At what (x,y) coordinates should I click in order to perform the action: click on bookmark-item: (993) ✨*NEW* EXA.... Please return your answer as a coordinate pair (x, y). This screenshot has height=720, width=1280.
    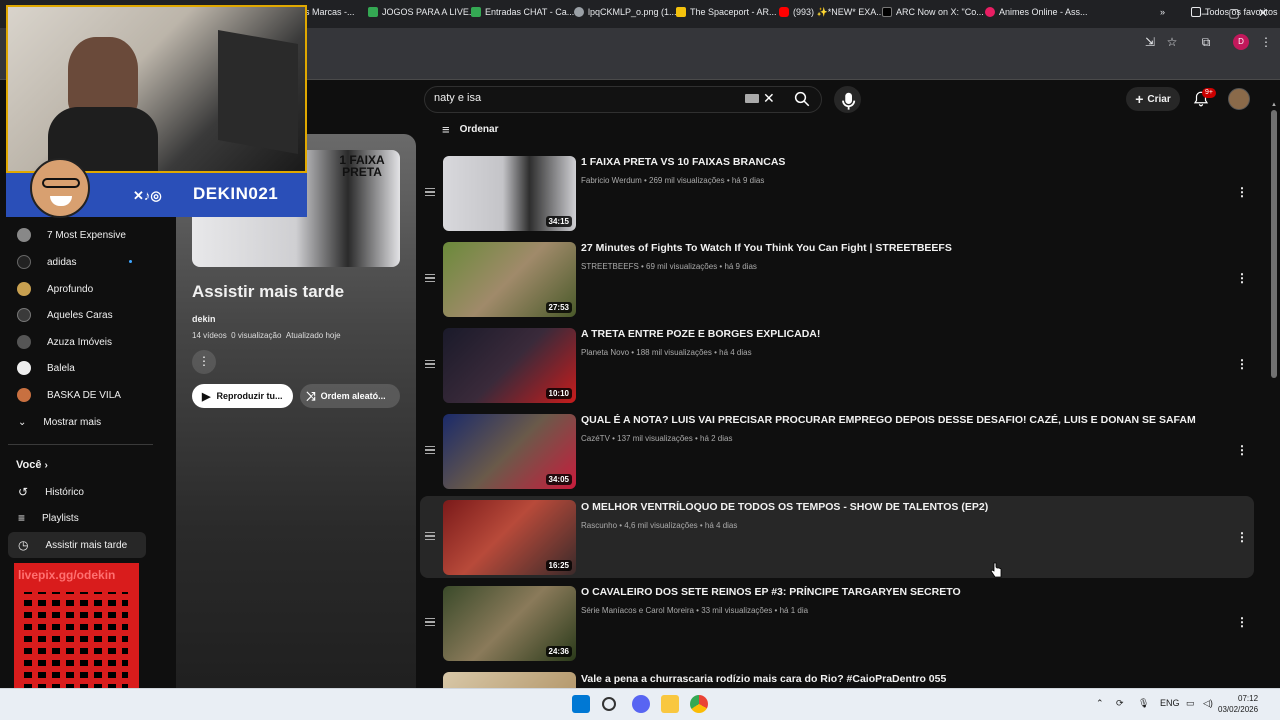
    Looking at the image, I should click on (831, 12).